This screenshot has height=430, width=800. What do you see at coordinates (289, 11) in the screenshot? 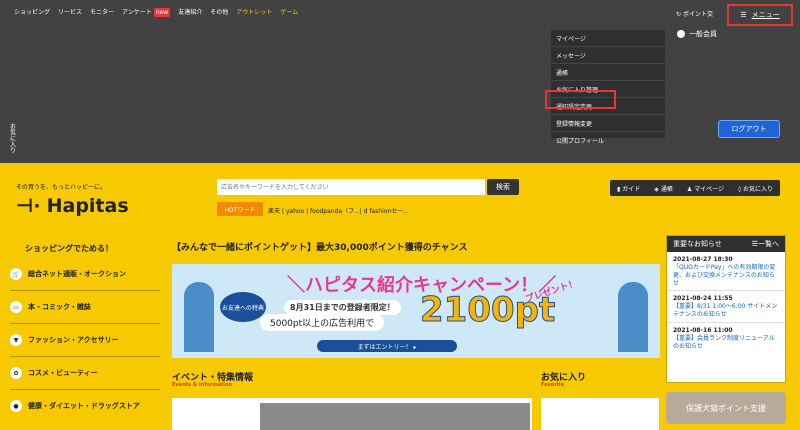
I see `nav-game: ゲーム` at bounding box center [289, 11].